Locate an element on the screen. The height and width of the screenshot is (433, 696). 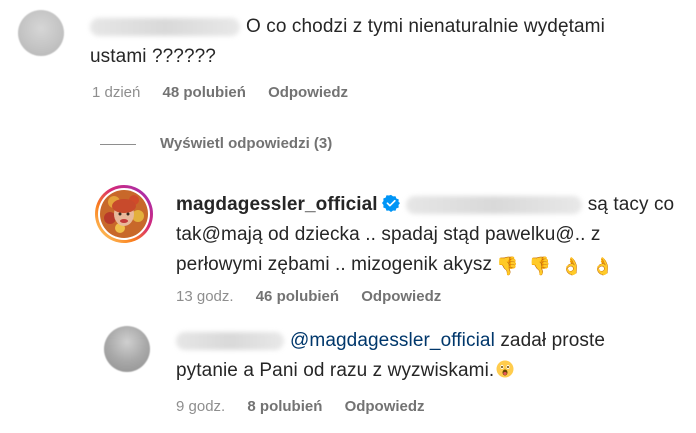
replies-divider is located at coordinates (118, 144).